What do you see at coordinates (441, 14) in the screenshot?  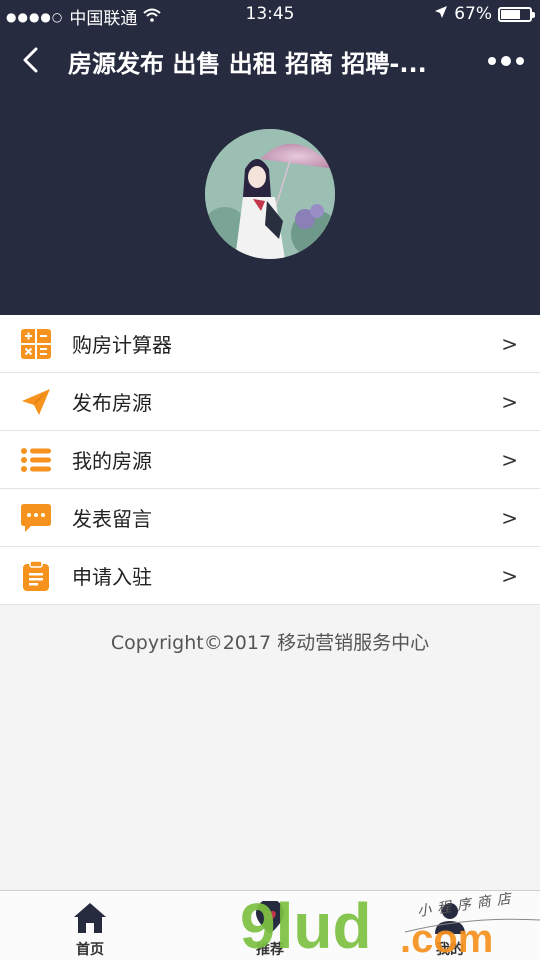 I see `location-arrow-icon` at bounding box center [441, 14].